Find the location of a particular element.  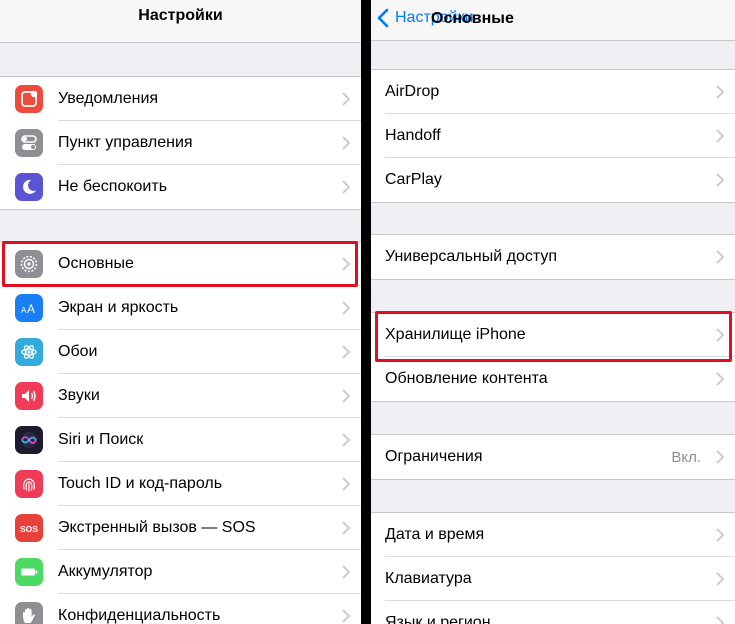

settings-row-1-0: Универсальный доступ is located at coordinates (553, 257).